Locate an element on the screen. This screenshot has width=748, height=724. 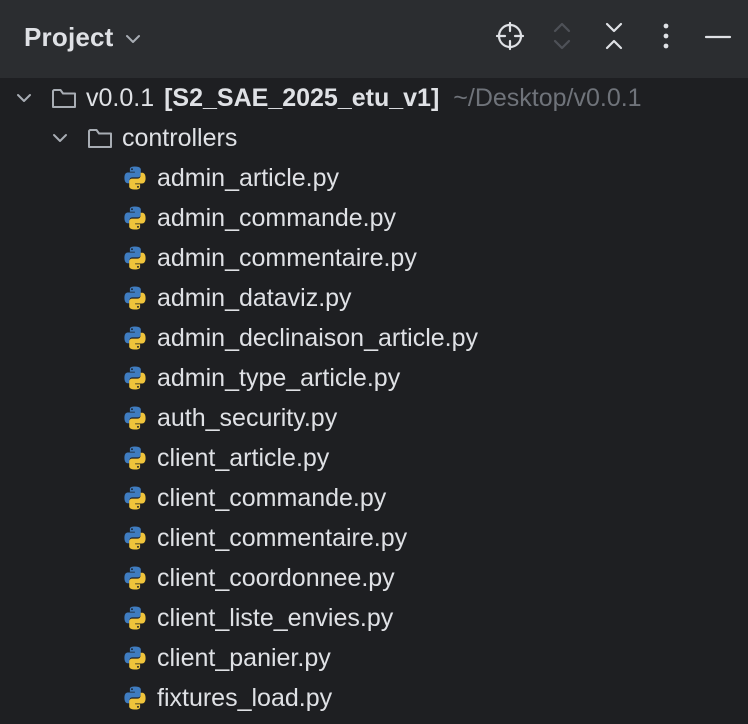
tree-file-item: admin_dataviz.py is located at coordinates (374, 298).